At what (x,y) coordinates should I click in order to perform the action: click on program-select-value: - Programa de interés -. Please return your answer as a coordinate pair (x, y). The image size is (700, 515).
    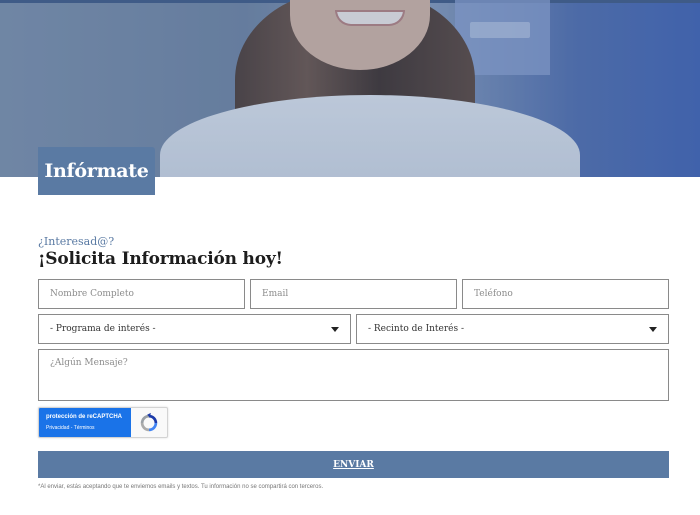
    Looking at the image, I should click on (103, 329).